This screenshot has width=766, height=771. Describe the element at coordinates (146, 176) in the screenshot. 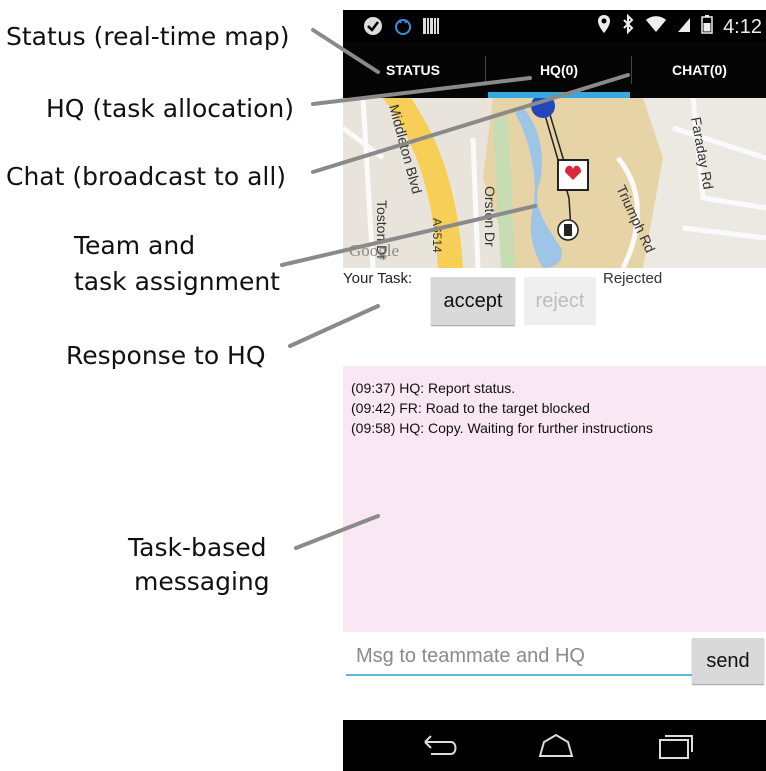

I see `callout-chat: Chat (broadcast to all)` at that location.